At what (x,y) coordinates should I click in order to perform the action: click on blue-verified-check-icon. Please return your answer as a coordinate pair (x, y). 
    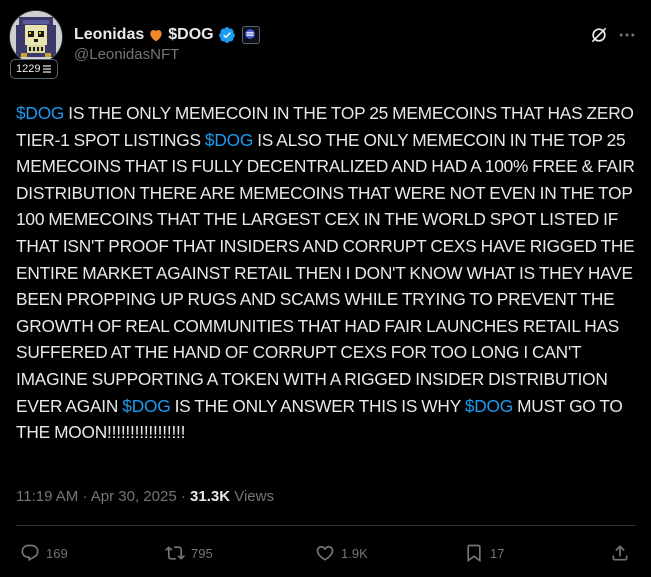
    Looking at the image, I should click on (227, 35).